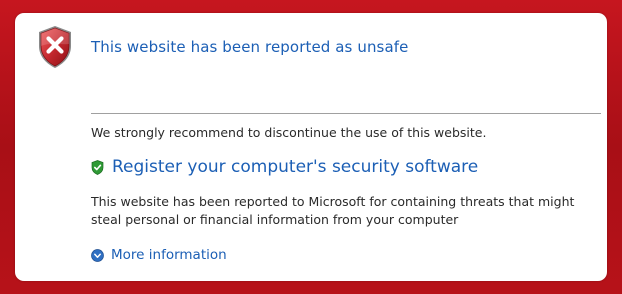 The height and width of the screenshot is (294, 622). I want to click on more-information-link: More information, so click(159, 255).